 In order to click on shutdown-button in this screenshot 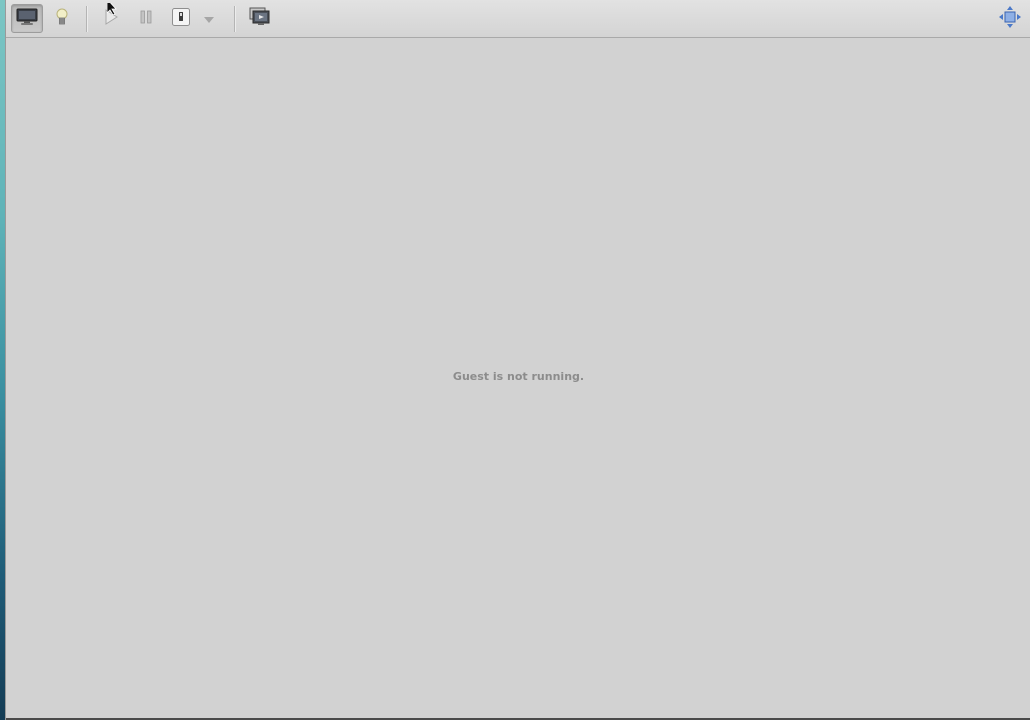, I will do `click(181, 18)`.